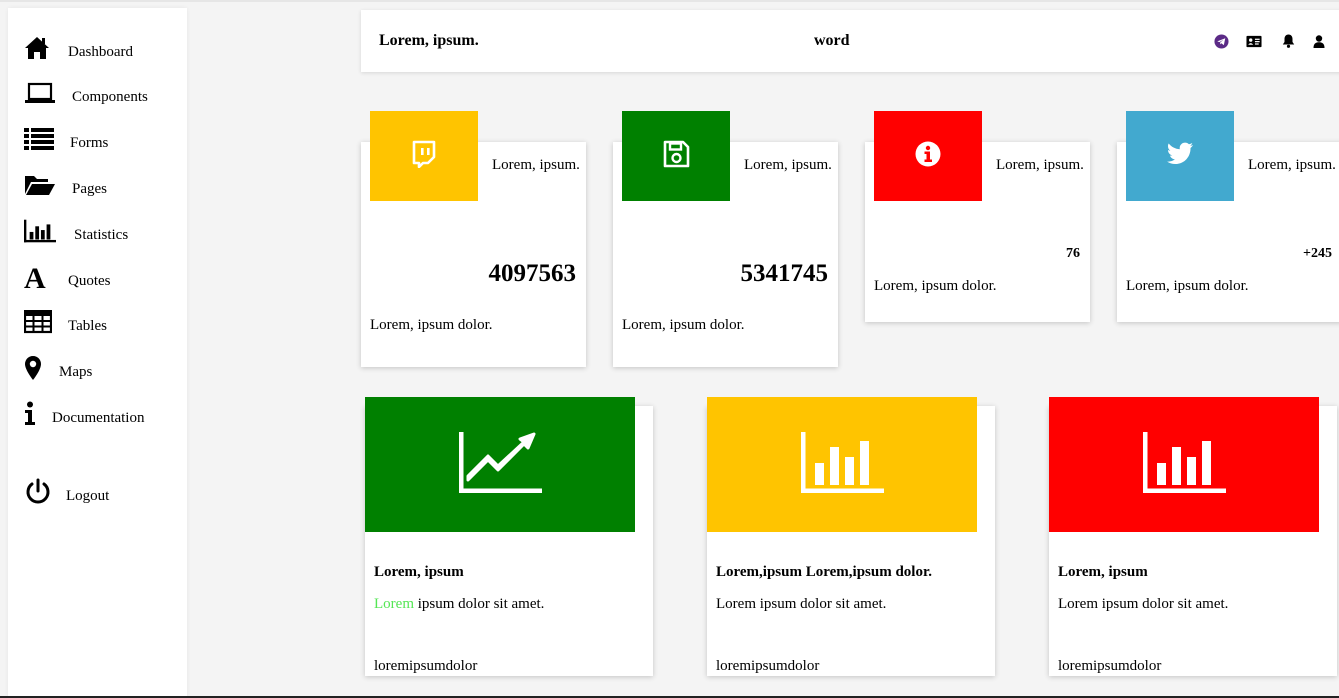 The height and width of the screenshot is (698, 1339). Describe the element at coordinates (532, 273) in the screenshot. I see `stat-card-value: 4097563` at that location.